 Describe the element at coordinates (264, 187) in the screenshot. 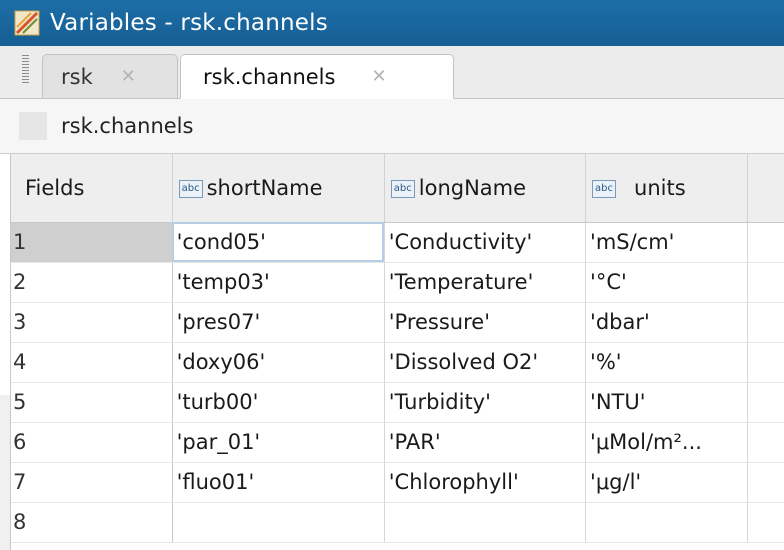

I see `column-label: shortName` at that location.